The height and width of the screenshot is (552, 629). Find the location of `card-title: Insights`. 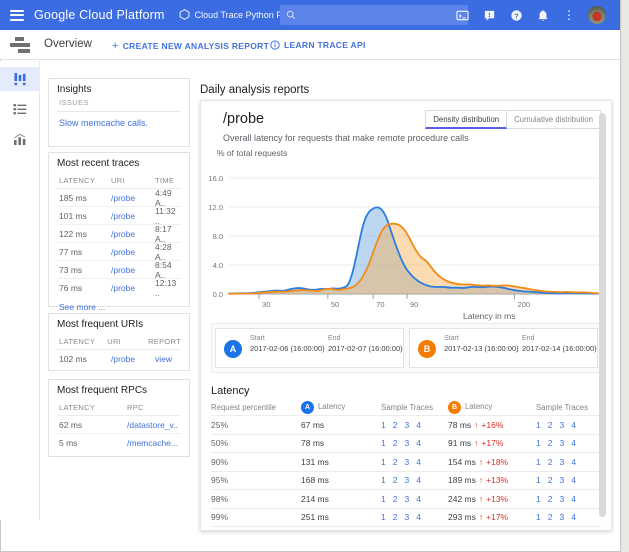

card-title: Insights is located at coordinates (74, 89).